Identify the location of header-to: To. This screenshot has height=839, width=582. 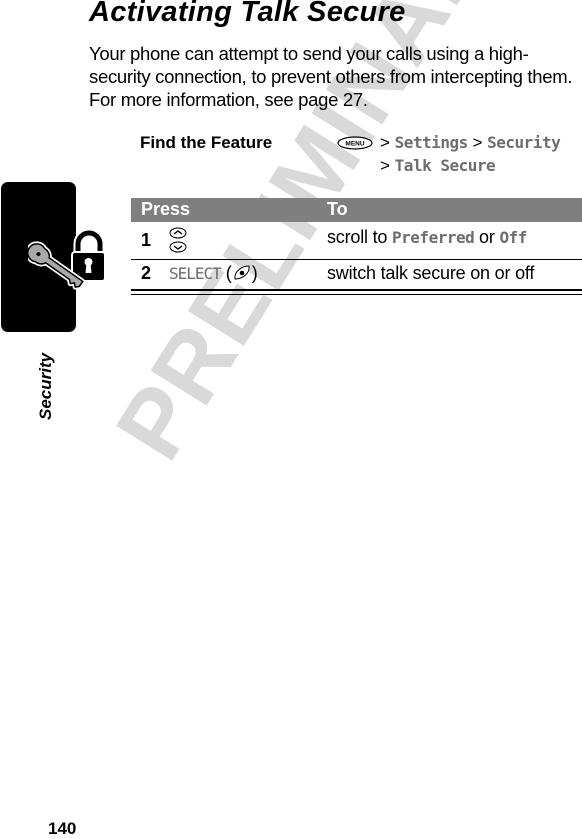
(337, 209).